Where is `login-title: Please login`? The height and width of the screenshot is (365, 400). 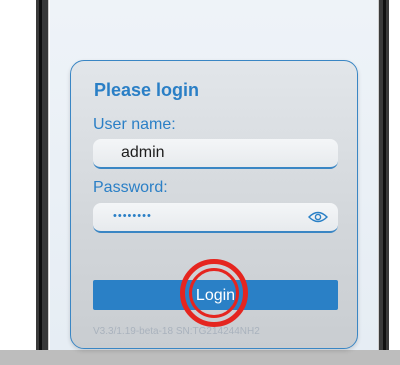 login-title: Please login is located at coordinates (147, 90).